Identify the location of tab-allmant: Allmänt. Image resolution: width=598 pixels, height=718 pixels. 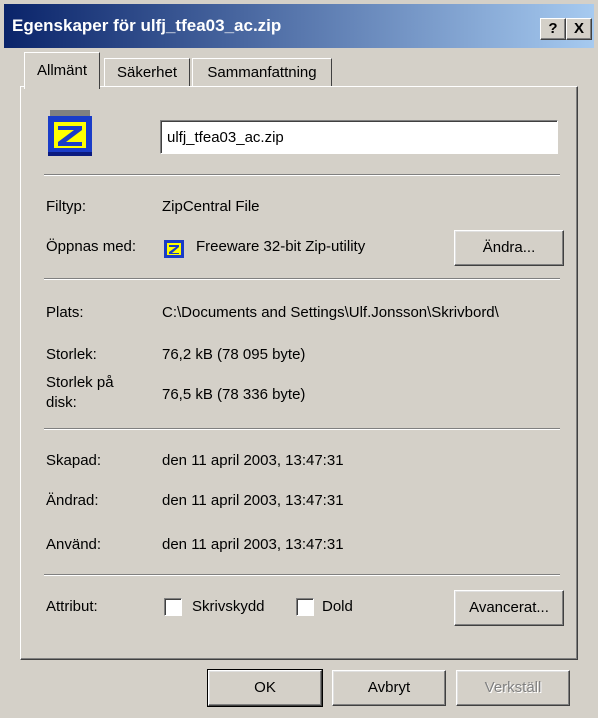
(62, 70).